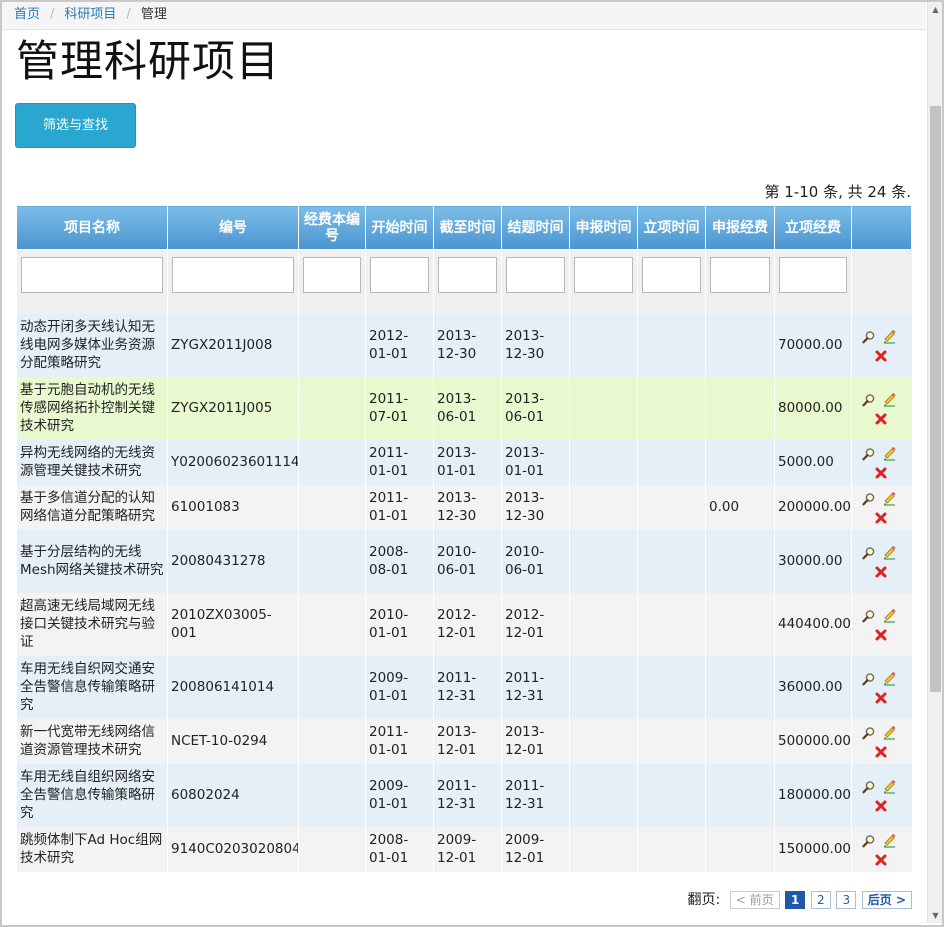 This screenshot has width=944, height=927. I want to click on cell-deadline: 2013-12-30, so click(467, 507).